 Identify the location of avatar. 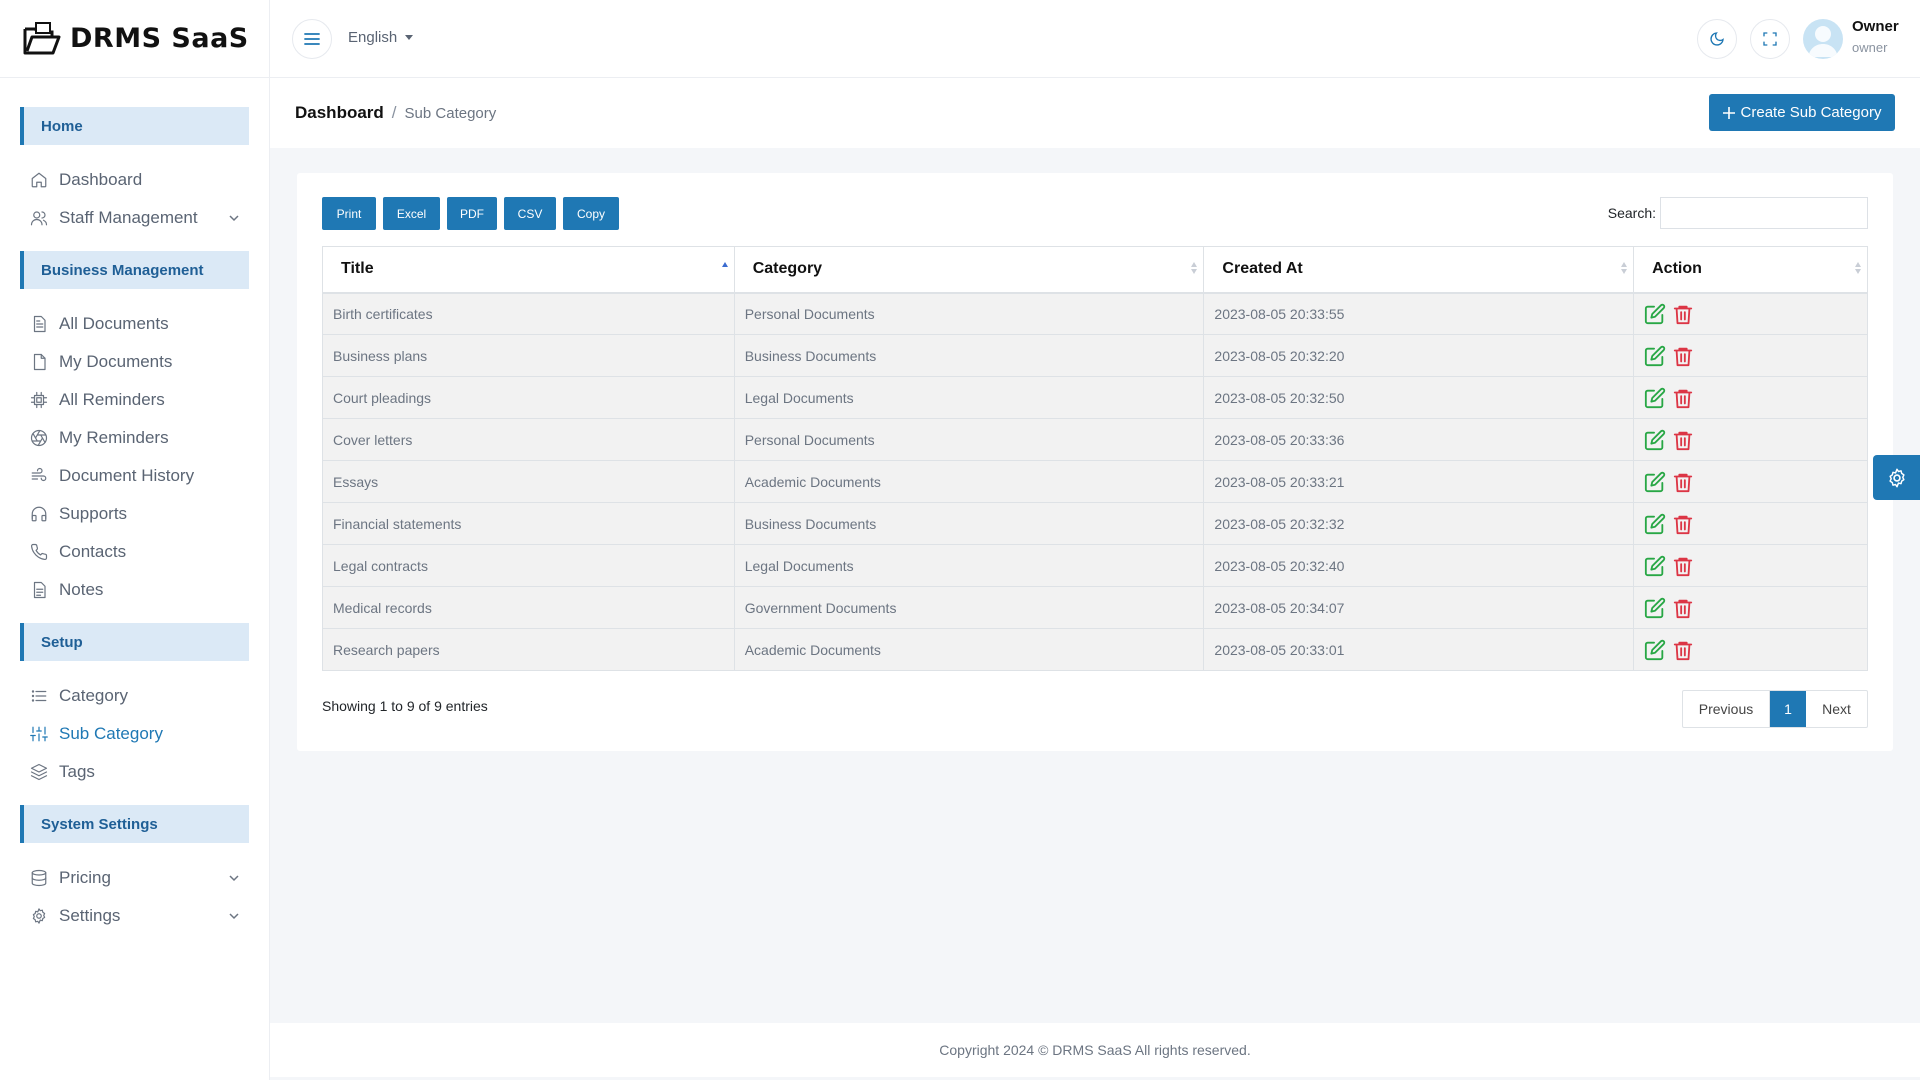
(1823, 39).